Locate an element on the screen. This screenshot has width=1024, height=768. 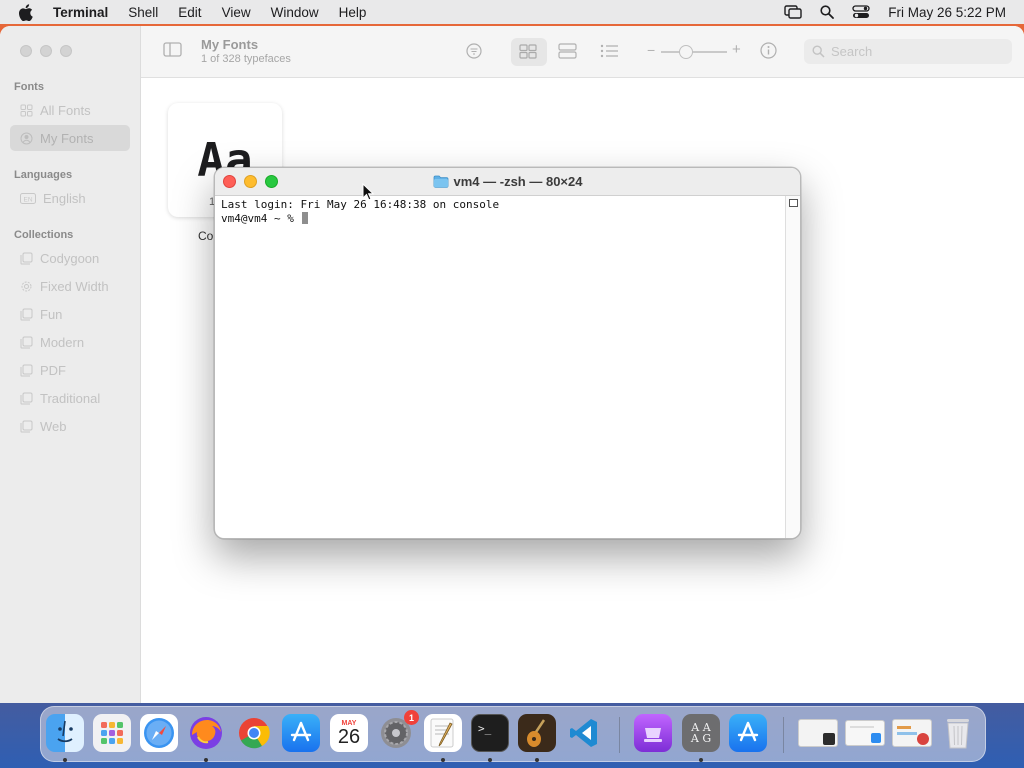
size-slider-track is located at coordinates (694, 52).